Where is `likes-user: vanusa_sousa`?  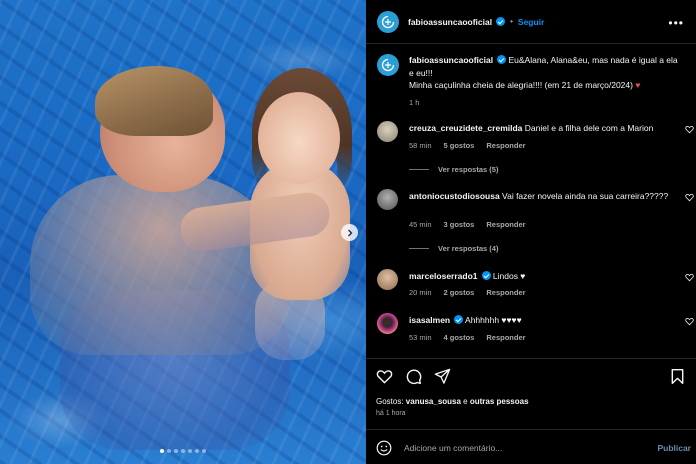
likes-user: vanusa_sousa is located at coordinates (433, 401).